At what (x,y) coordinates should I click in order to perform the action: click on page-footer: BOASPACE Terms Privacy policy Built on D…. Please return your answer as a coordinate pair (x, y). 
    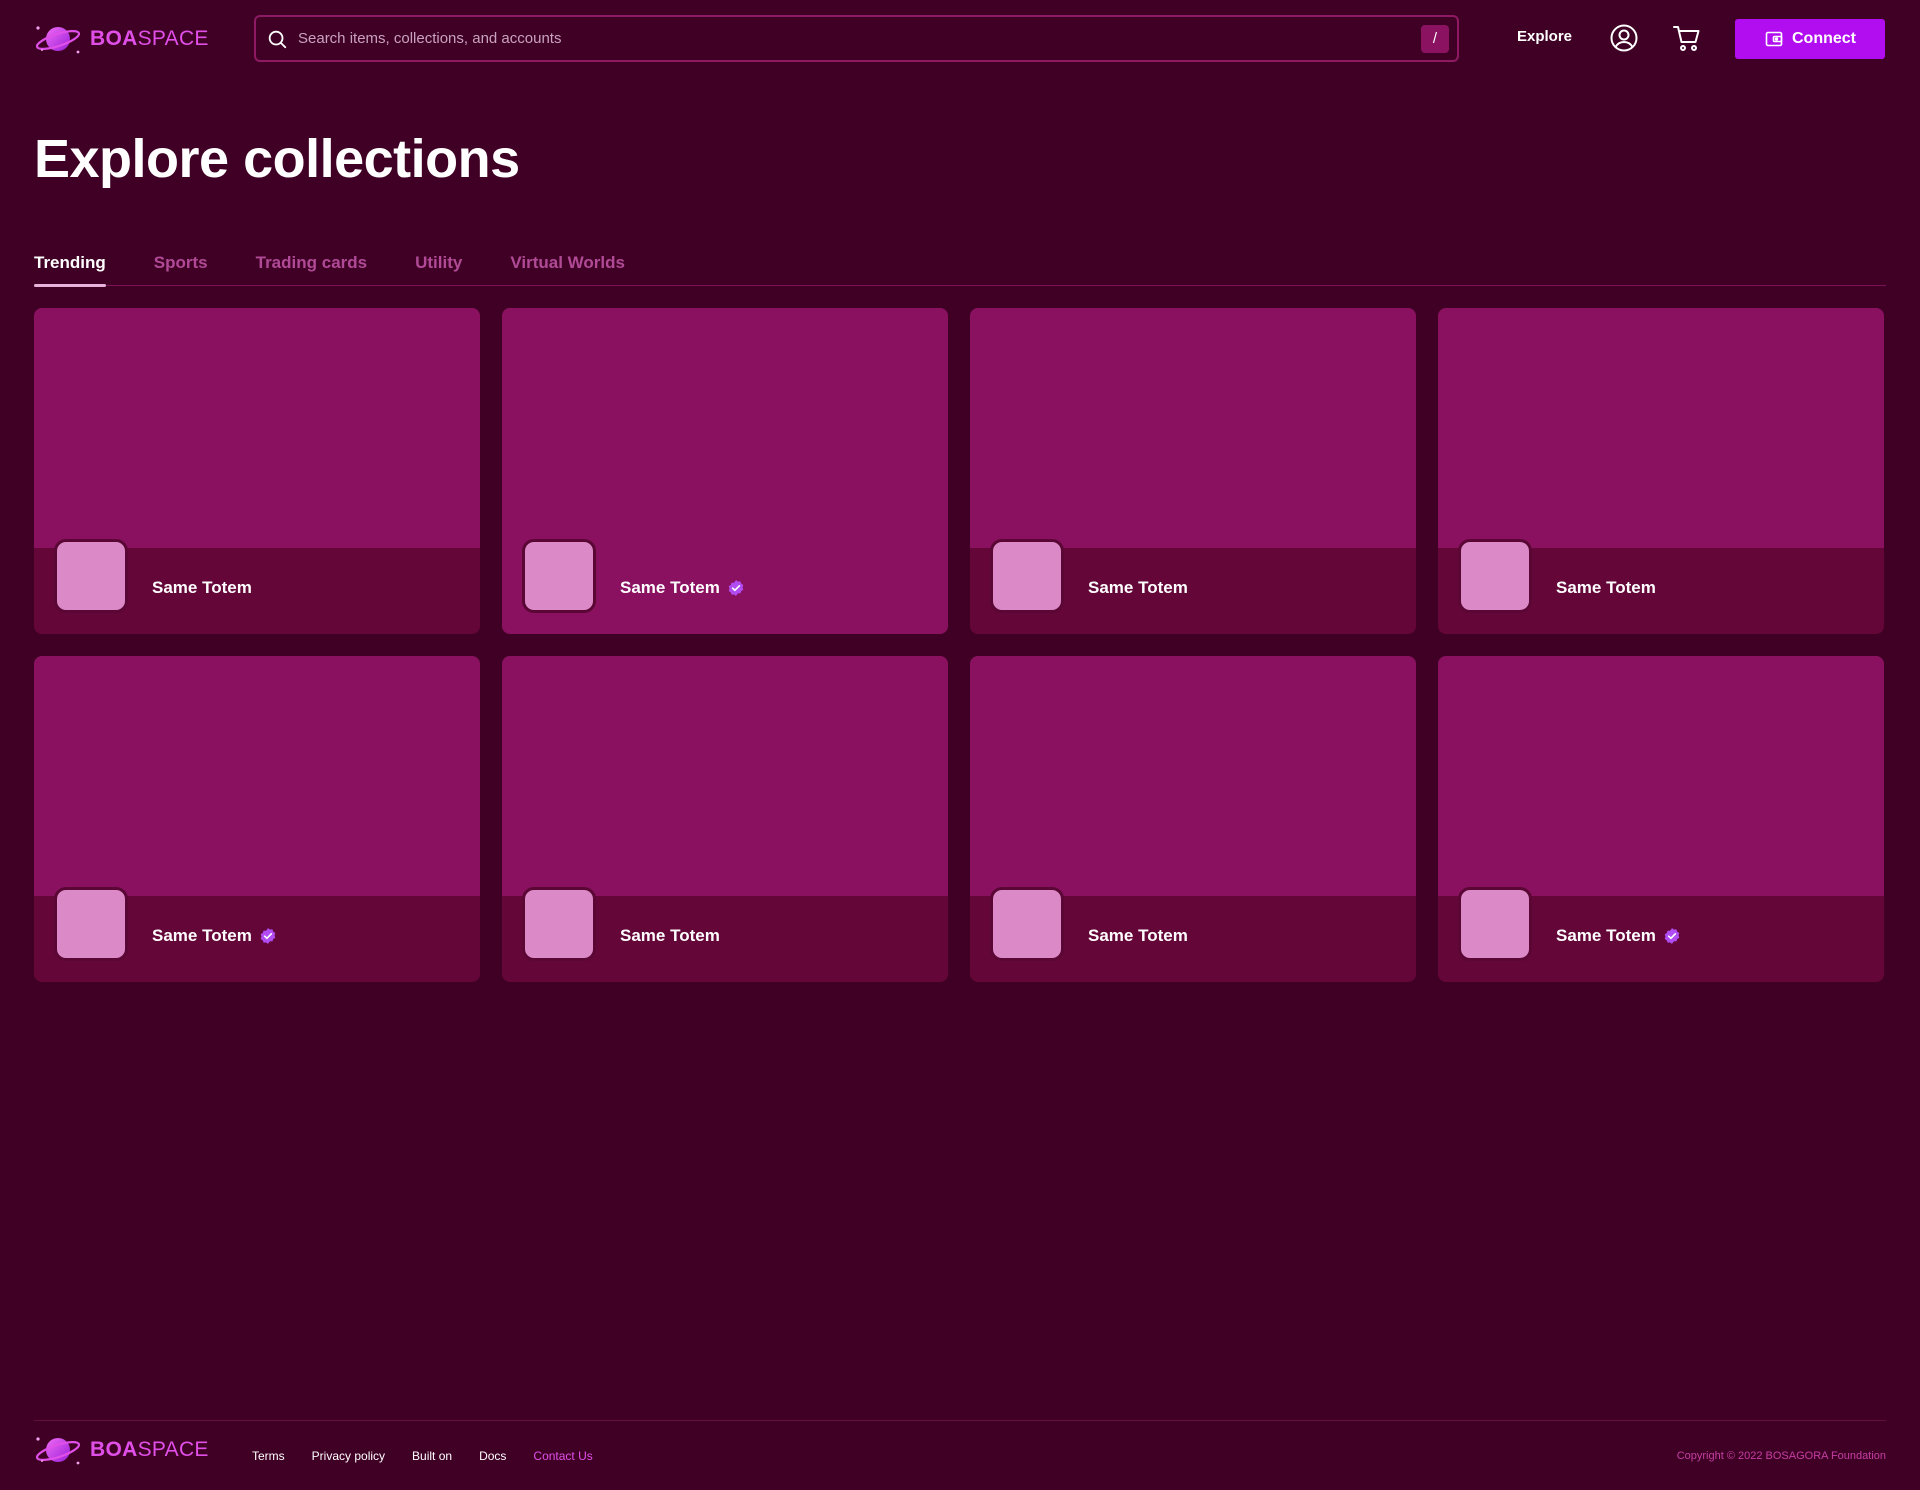
    Looking at the image, I should click on (960, 1455).